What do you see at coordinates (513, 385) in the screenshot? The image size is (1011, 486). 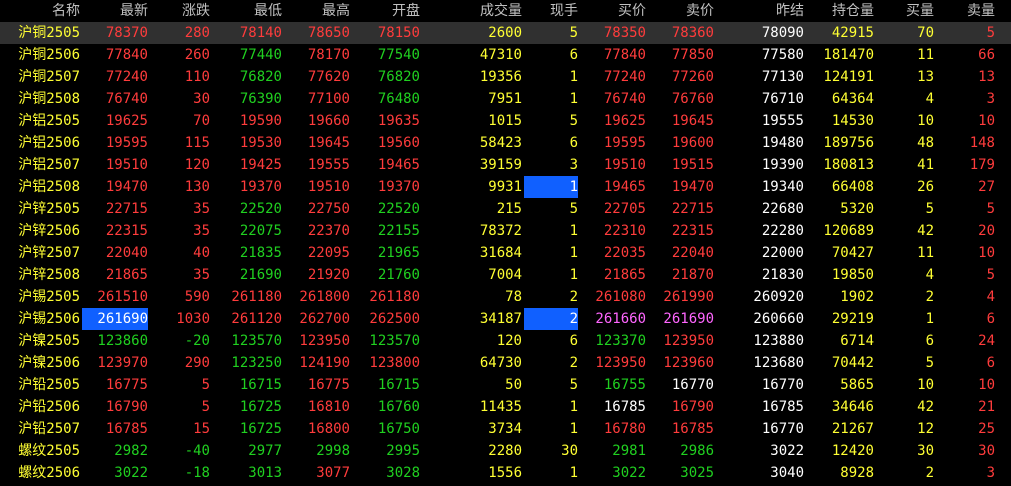 I see `row-volume: 50` at bounding box center [513, 385].